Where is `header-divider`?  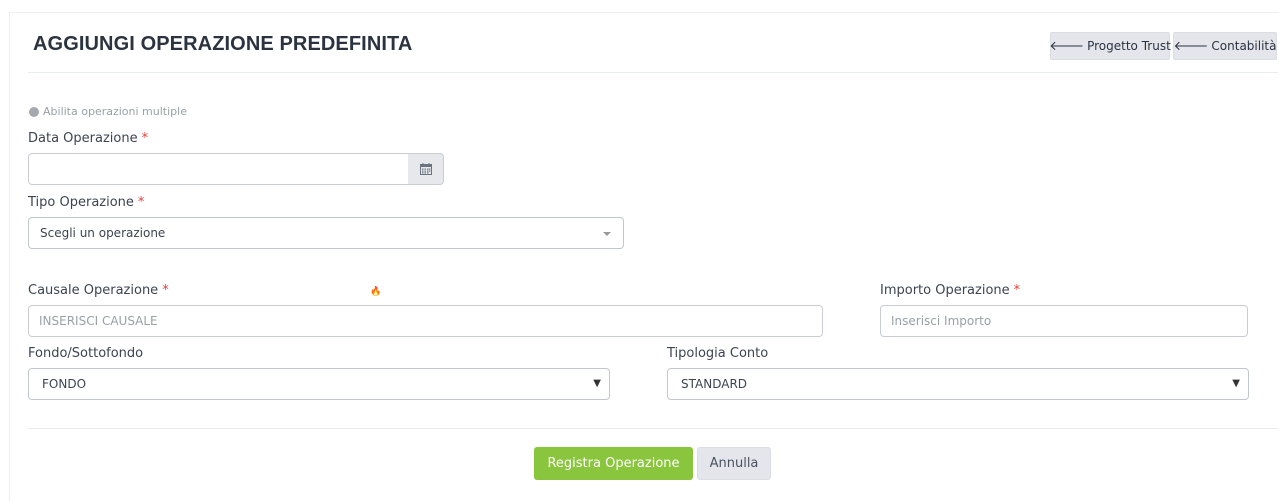 header-divider is located at coordinates (653, 72).